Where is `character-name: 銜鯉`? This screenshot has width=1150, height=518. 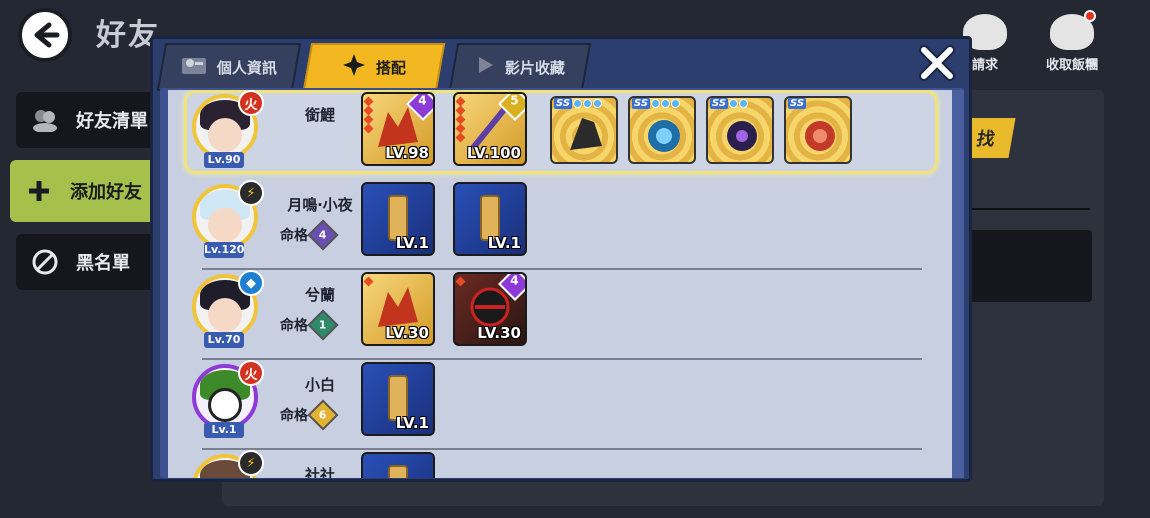
character-name: 銜鯉 is located at coordinates (319, 115).